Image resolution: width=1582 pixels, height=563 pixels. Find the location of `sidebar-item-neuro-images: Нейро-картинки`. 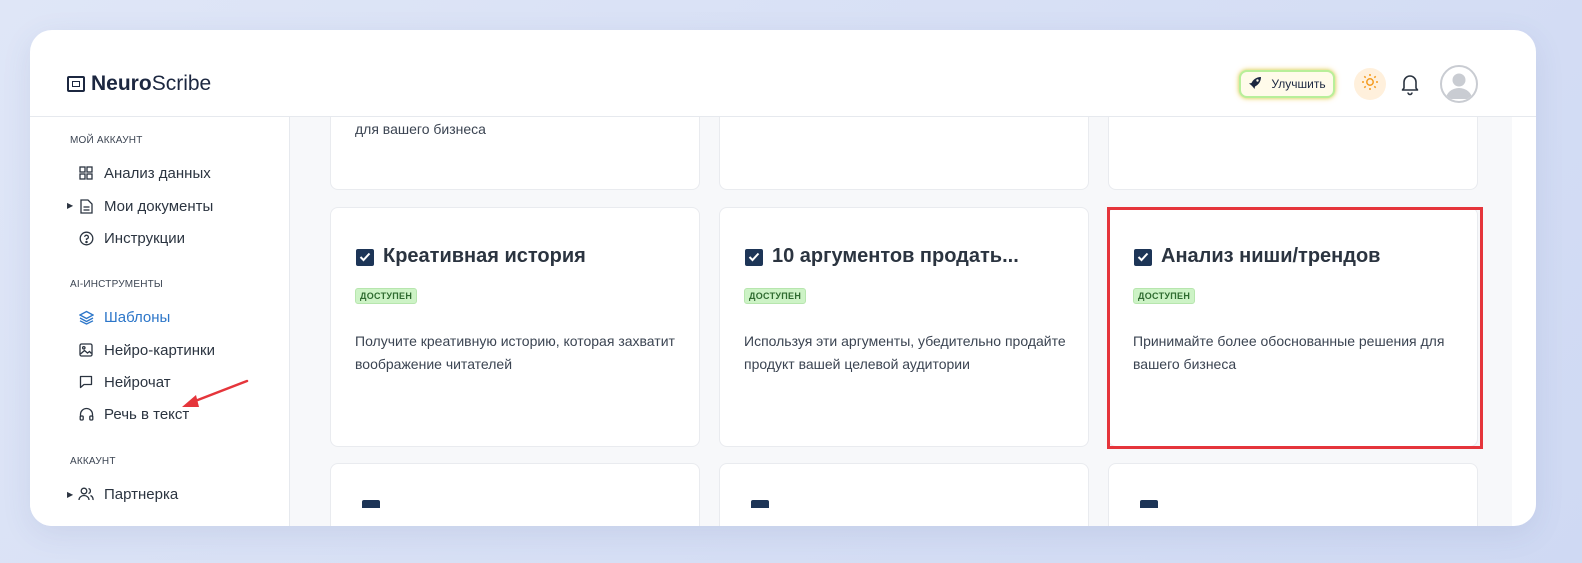

sidebar-item-neuro-images: Нейро-картинки is located at coordinates (146, 350).